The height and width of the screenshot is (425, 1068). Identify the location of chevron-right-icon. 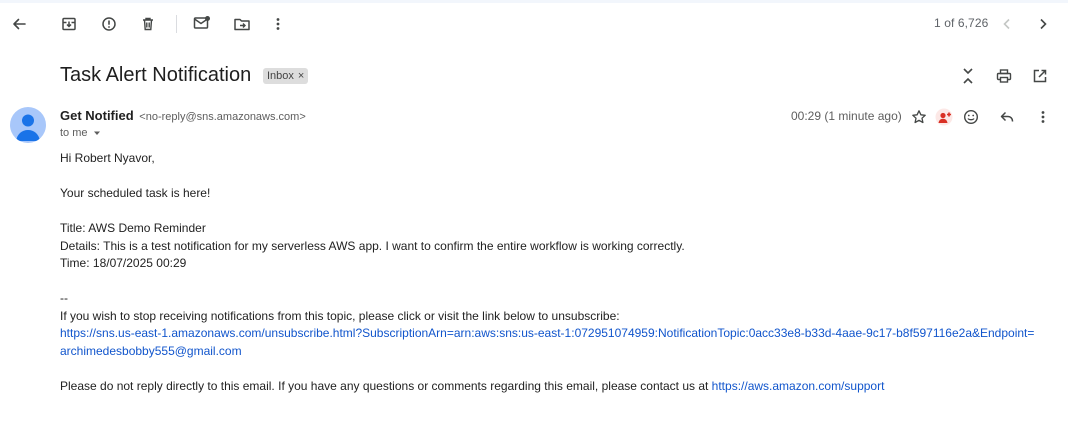
(1043, 24).